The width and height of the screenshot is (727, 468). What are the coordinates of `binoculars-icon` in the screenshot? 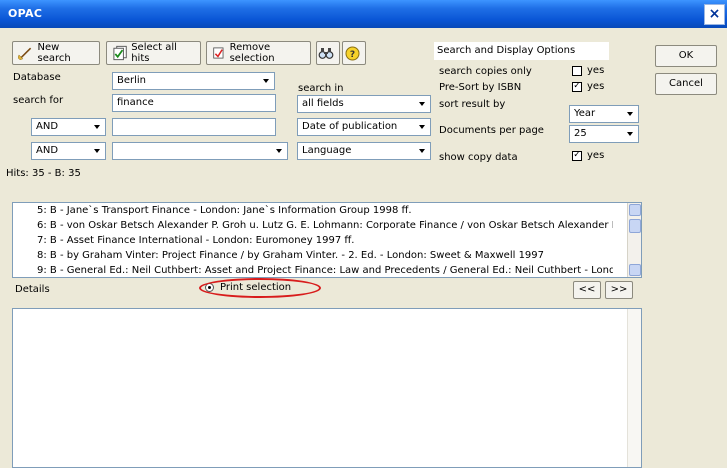 It's located at (326, 53).